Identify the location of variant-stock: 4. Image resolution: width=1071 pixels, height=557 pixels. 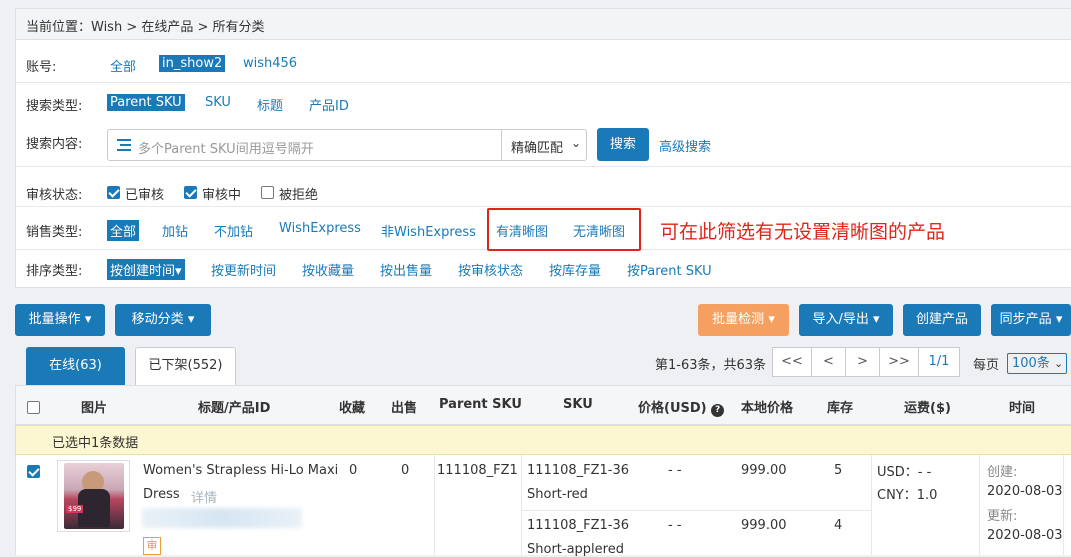
(838, 525).